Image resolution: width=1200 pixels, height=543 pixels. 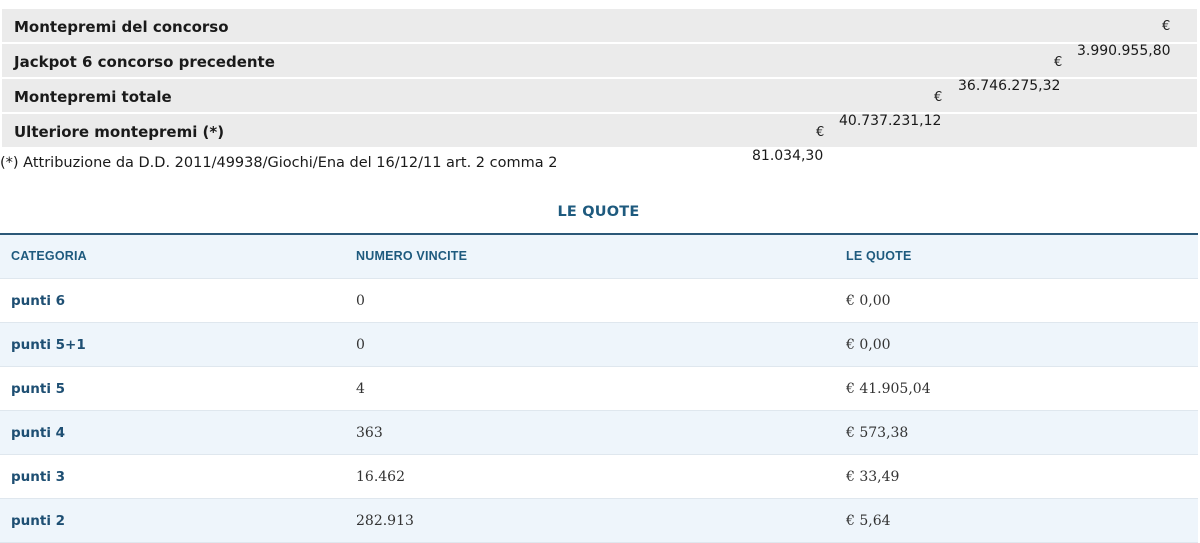 I want to click on quota-cell: € 5,64, so click(x=868, y=521).